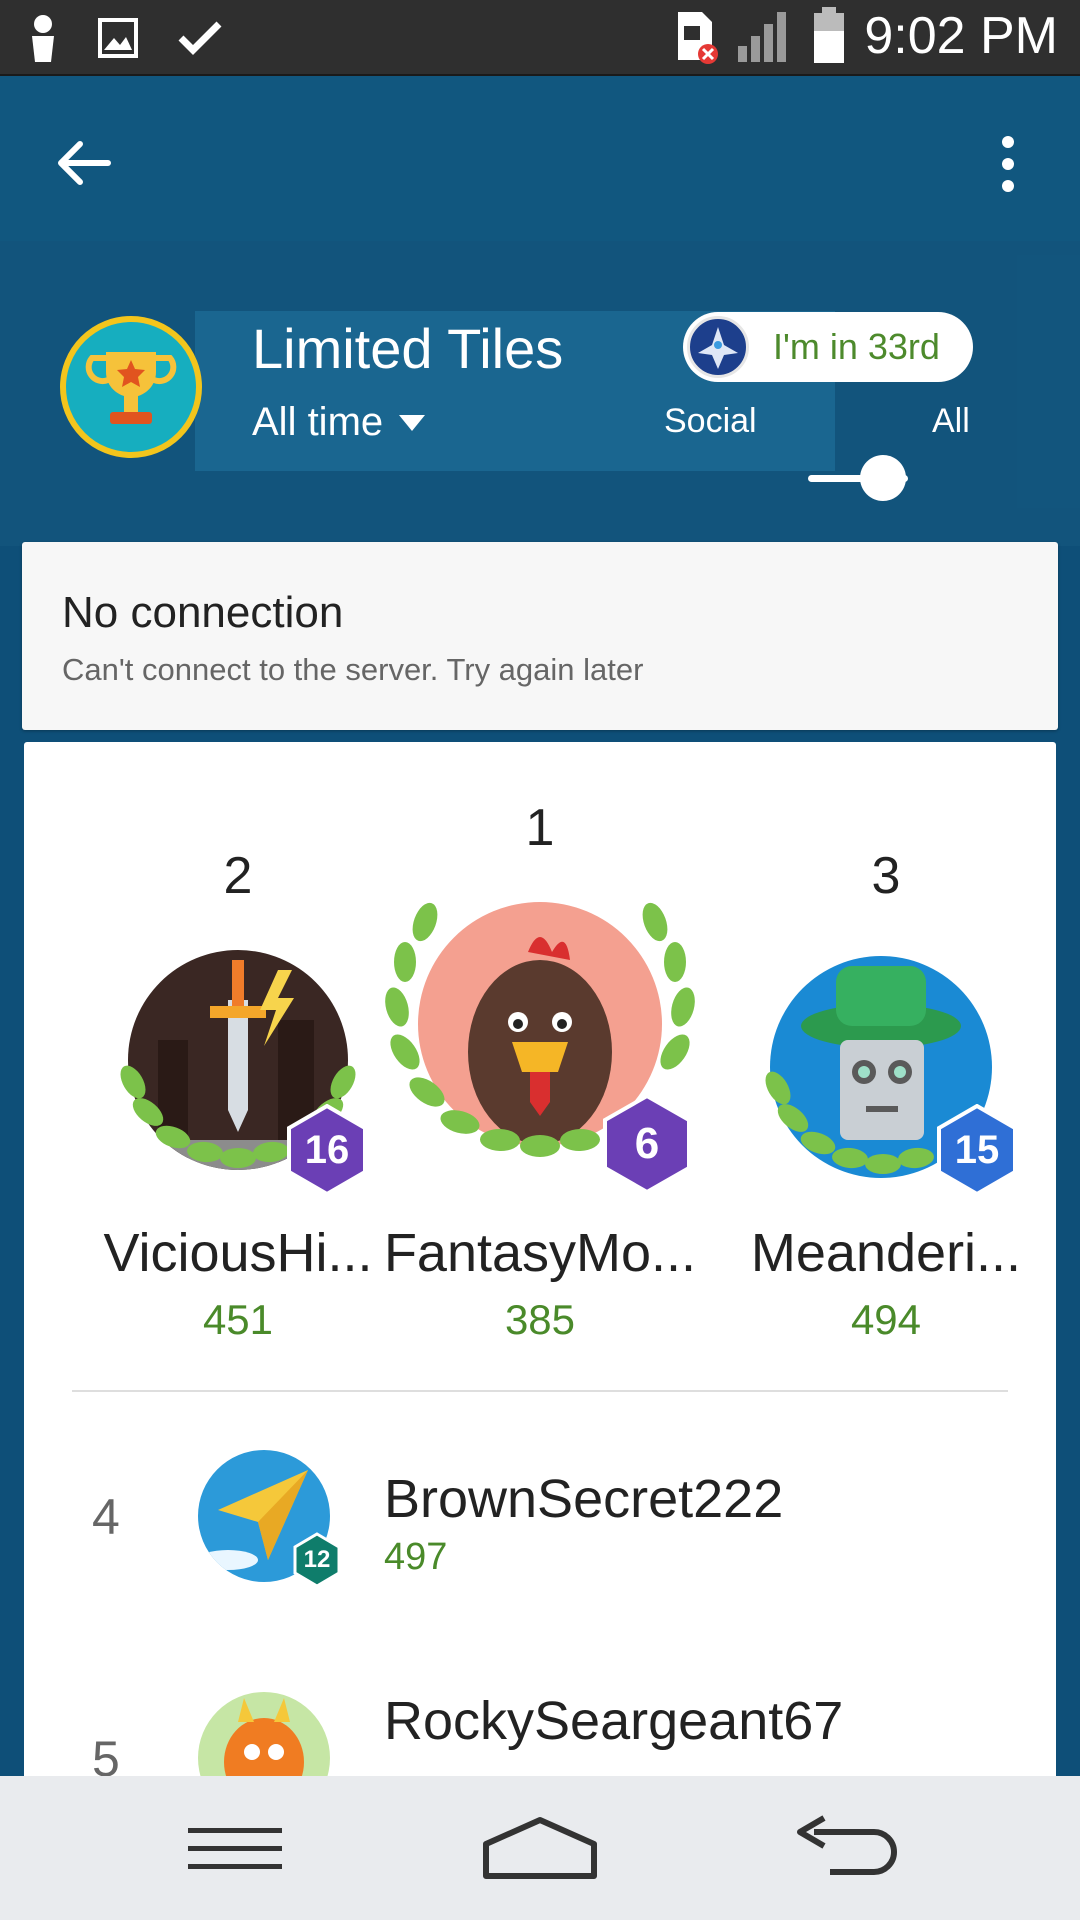  I want to click on podium-rank: 3, so click(886, 876).